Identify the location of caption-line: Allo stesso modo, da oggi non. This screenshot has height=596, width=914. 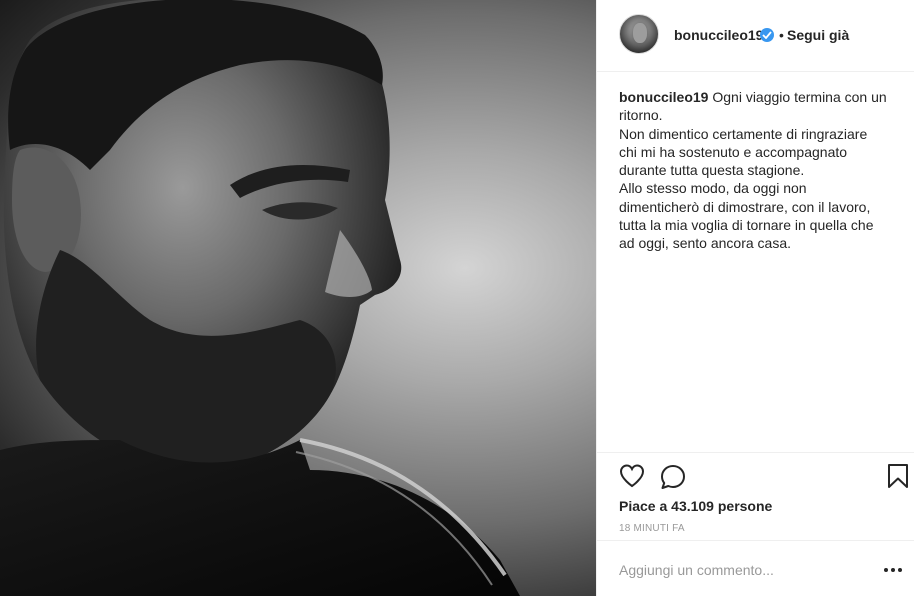
(713, 188).